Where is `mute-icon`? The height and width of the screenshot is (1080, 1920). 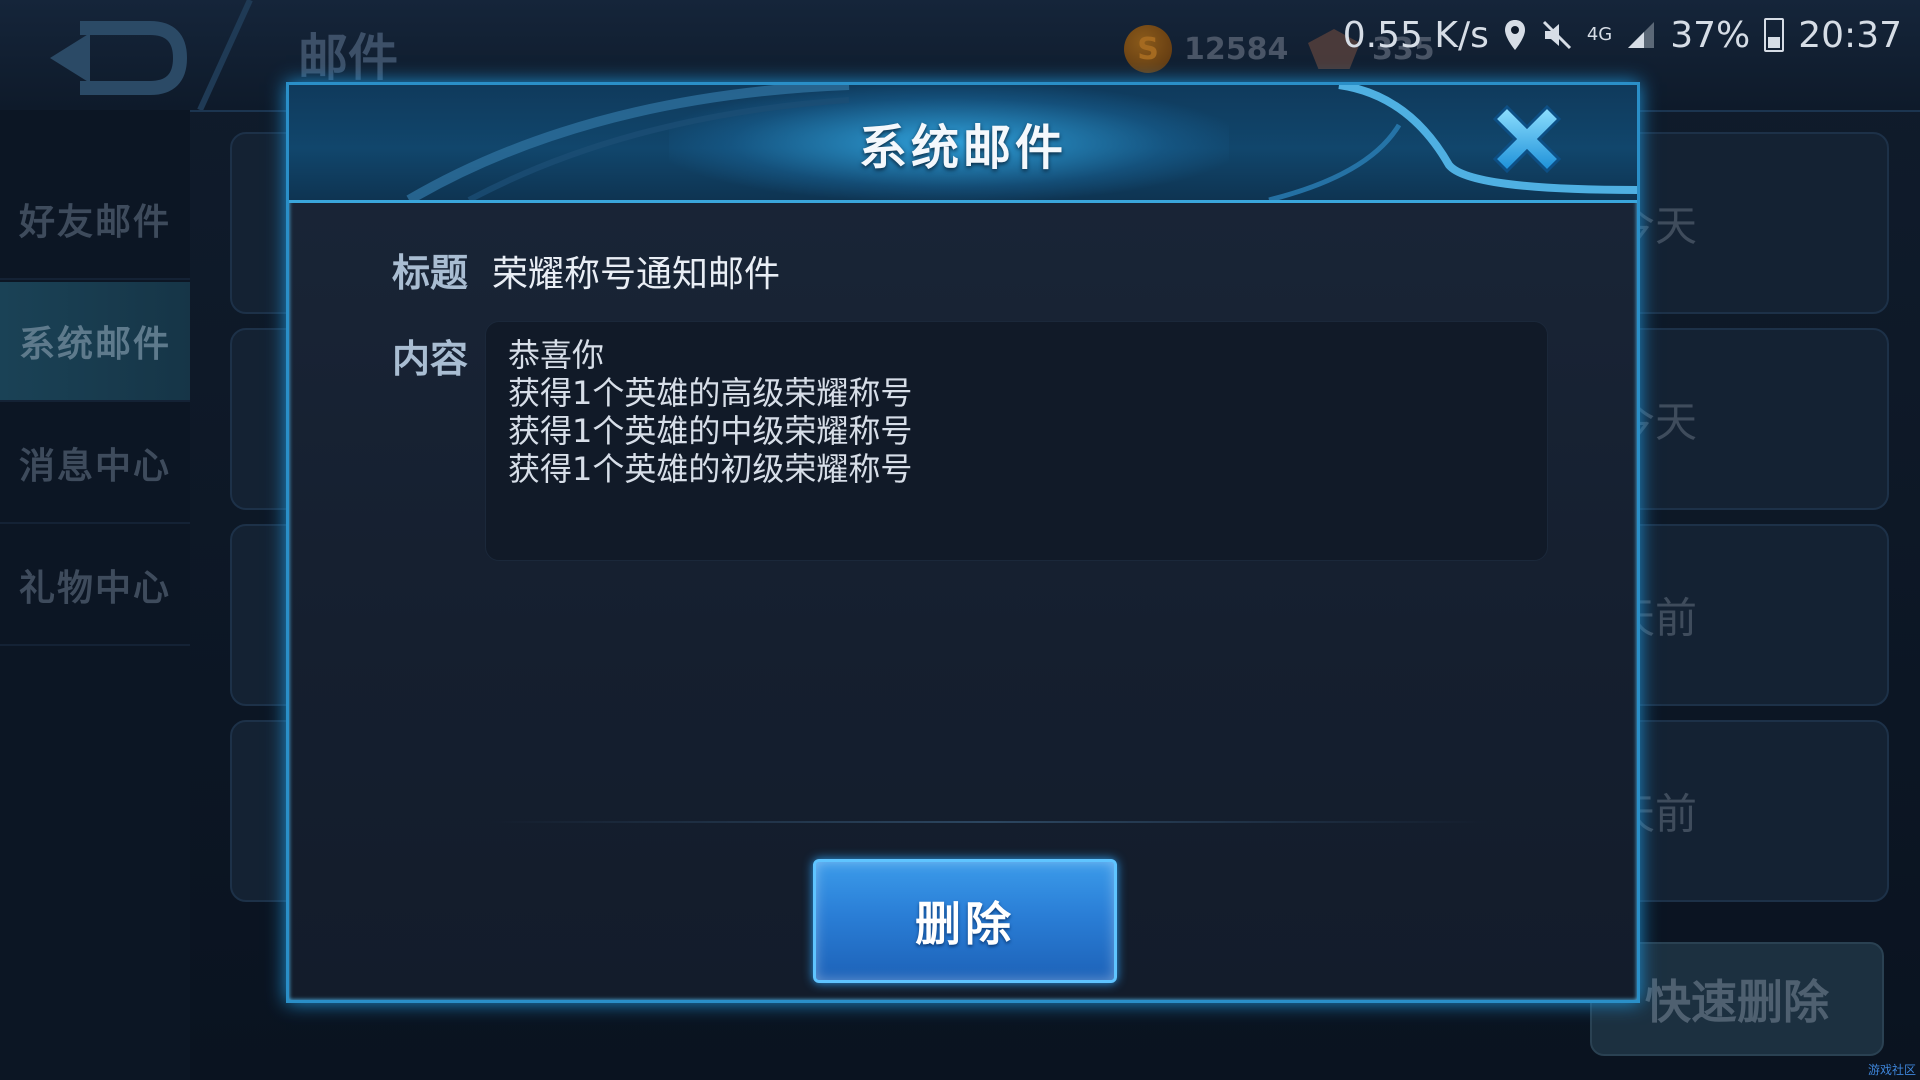
mute-icon is located at coordinates (1556, 35).